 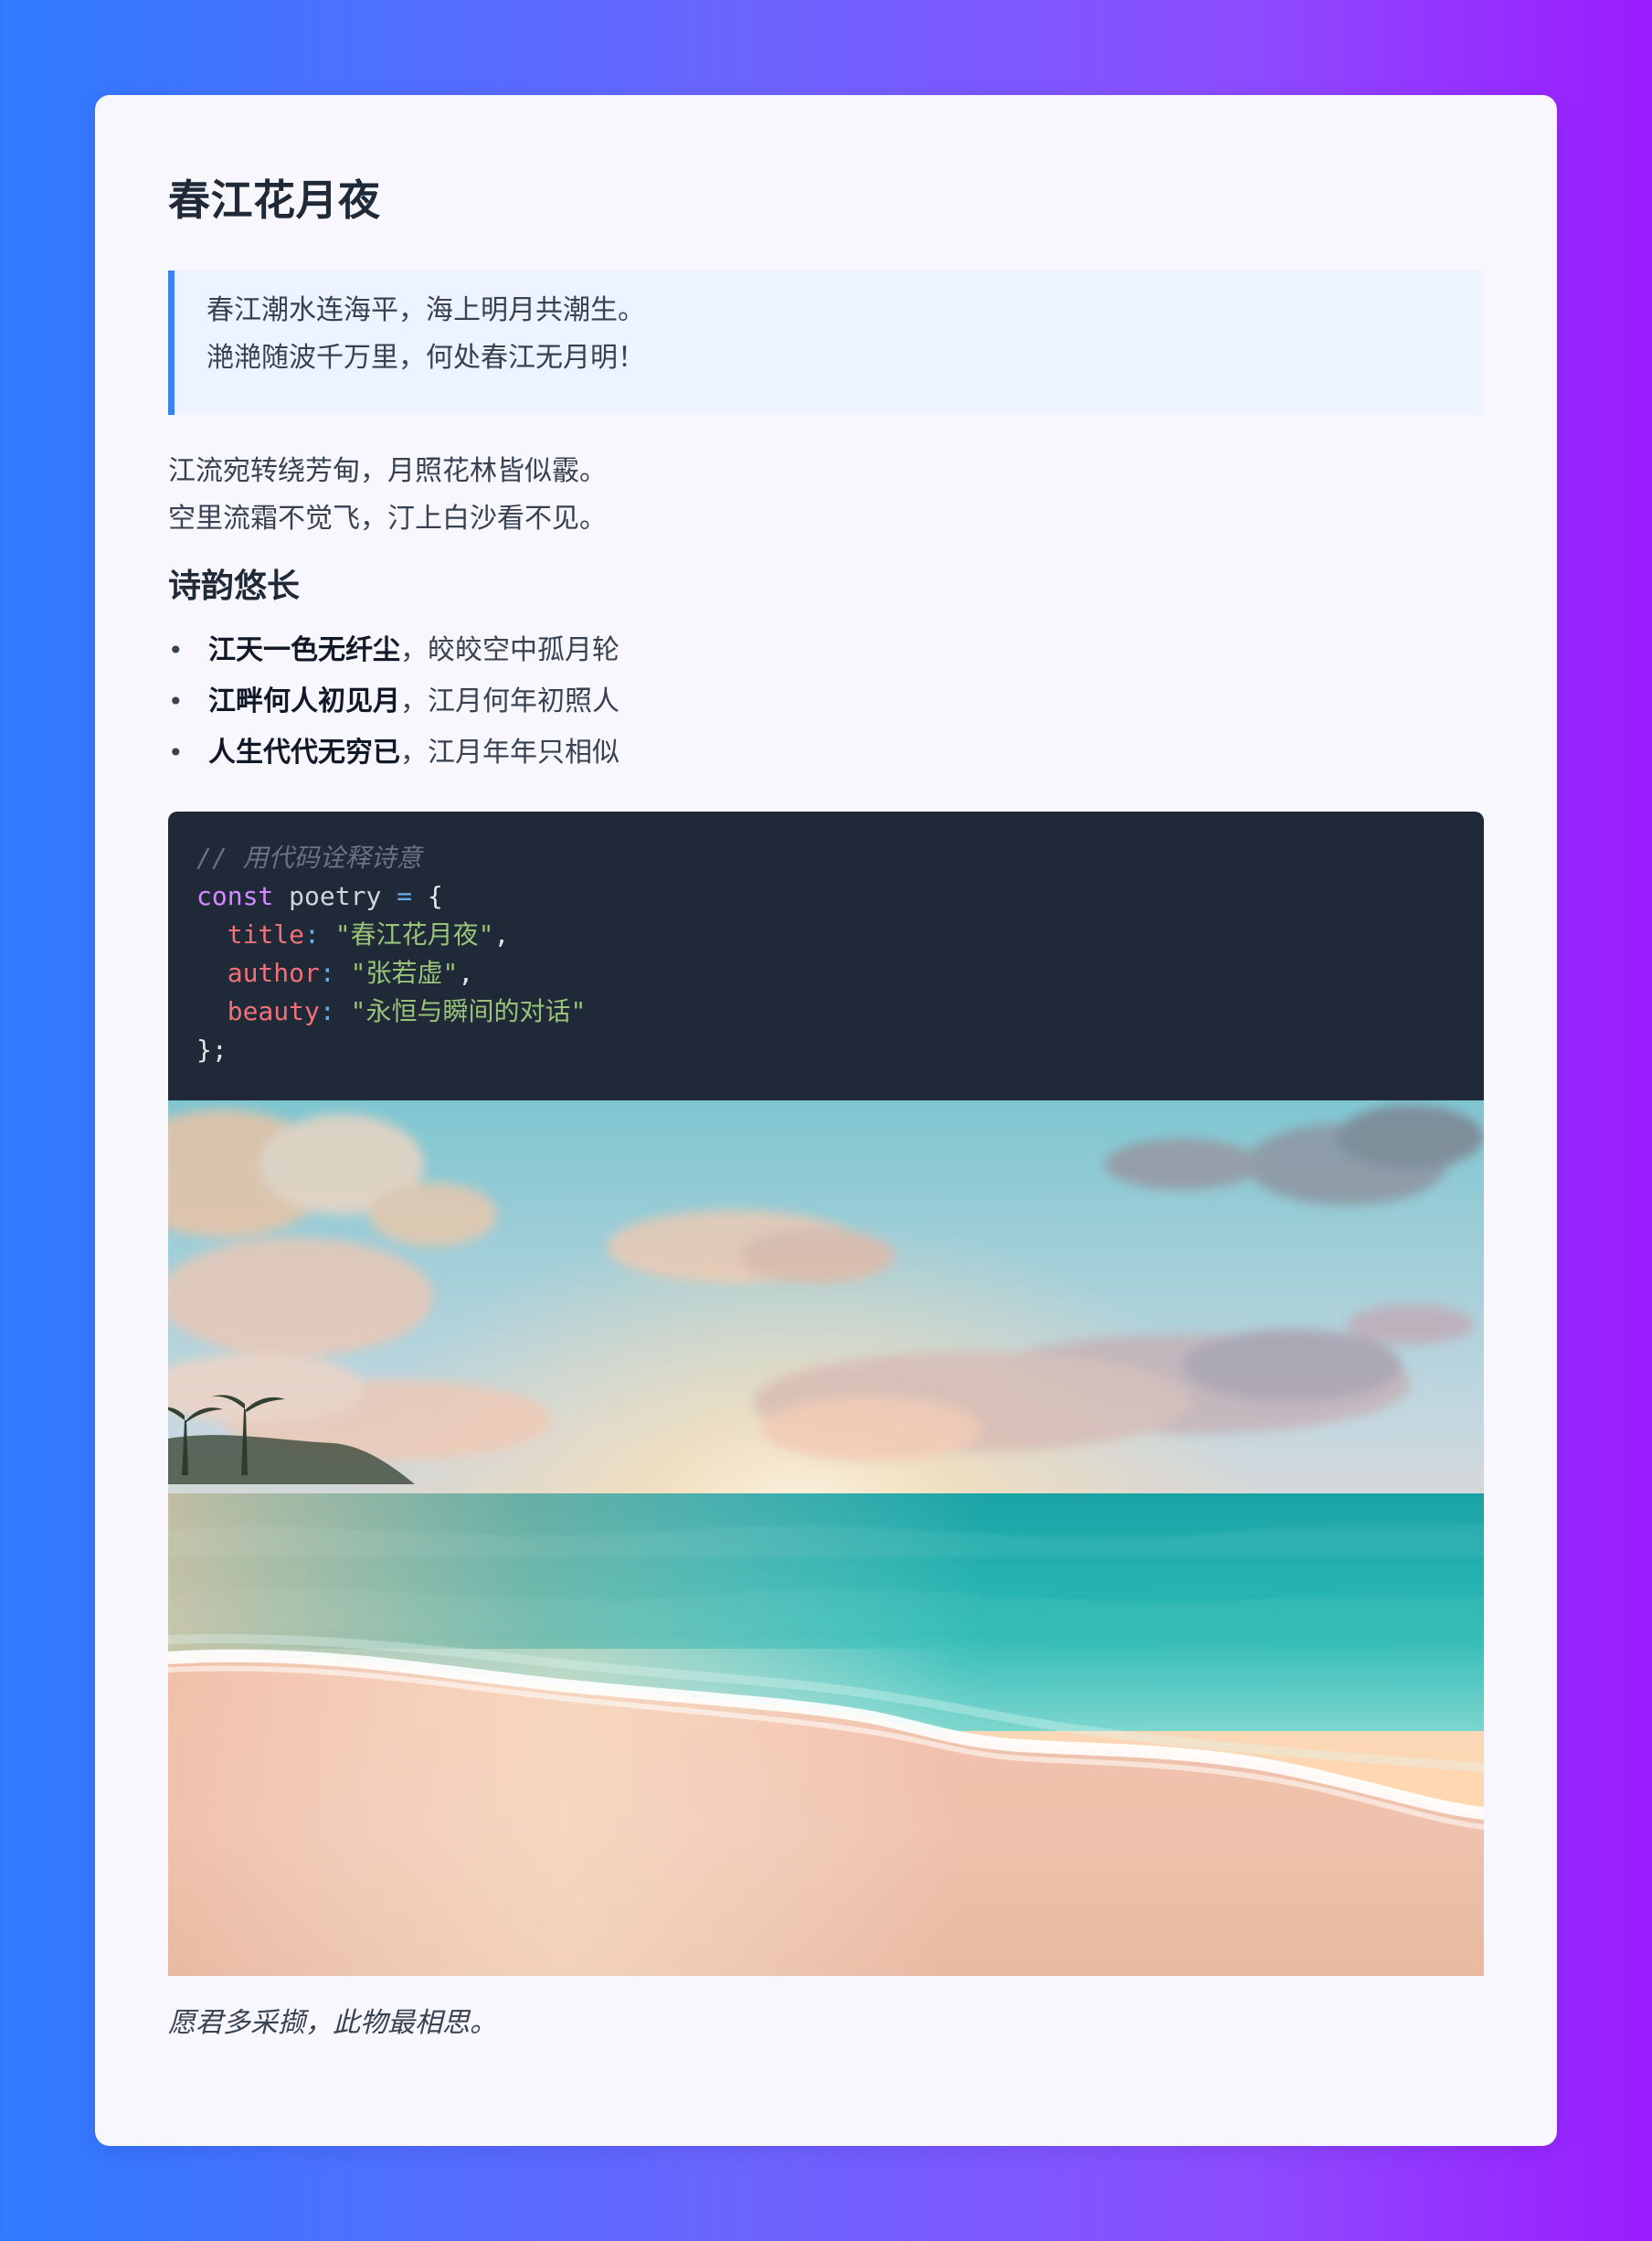 What do you see at coordinates (304, 753) in the screenshot?
I see `list-item-strong: 人生代代无穷已` at bounding box center [304, 753].